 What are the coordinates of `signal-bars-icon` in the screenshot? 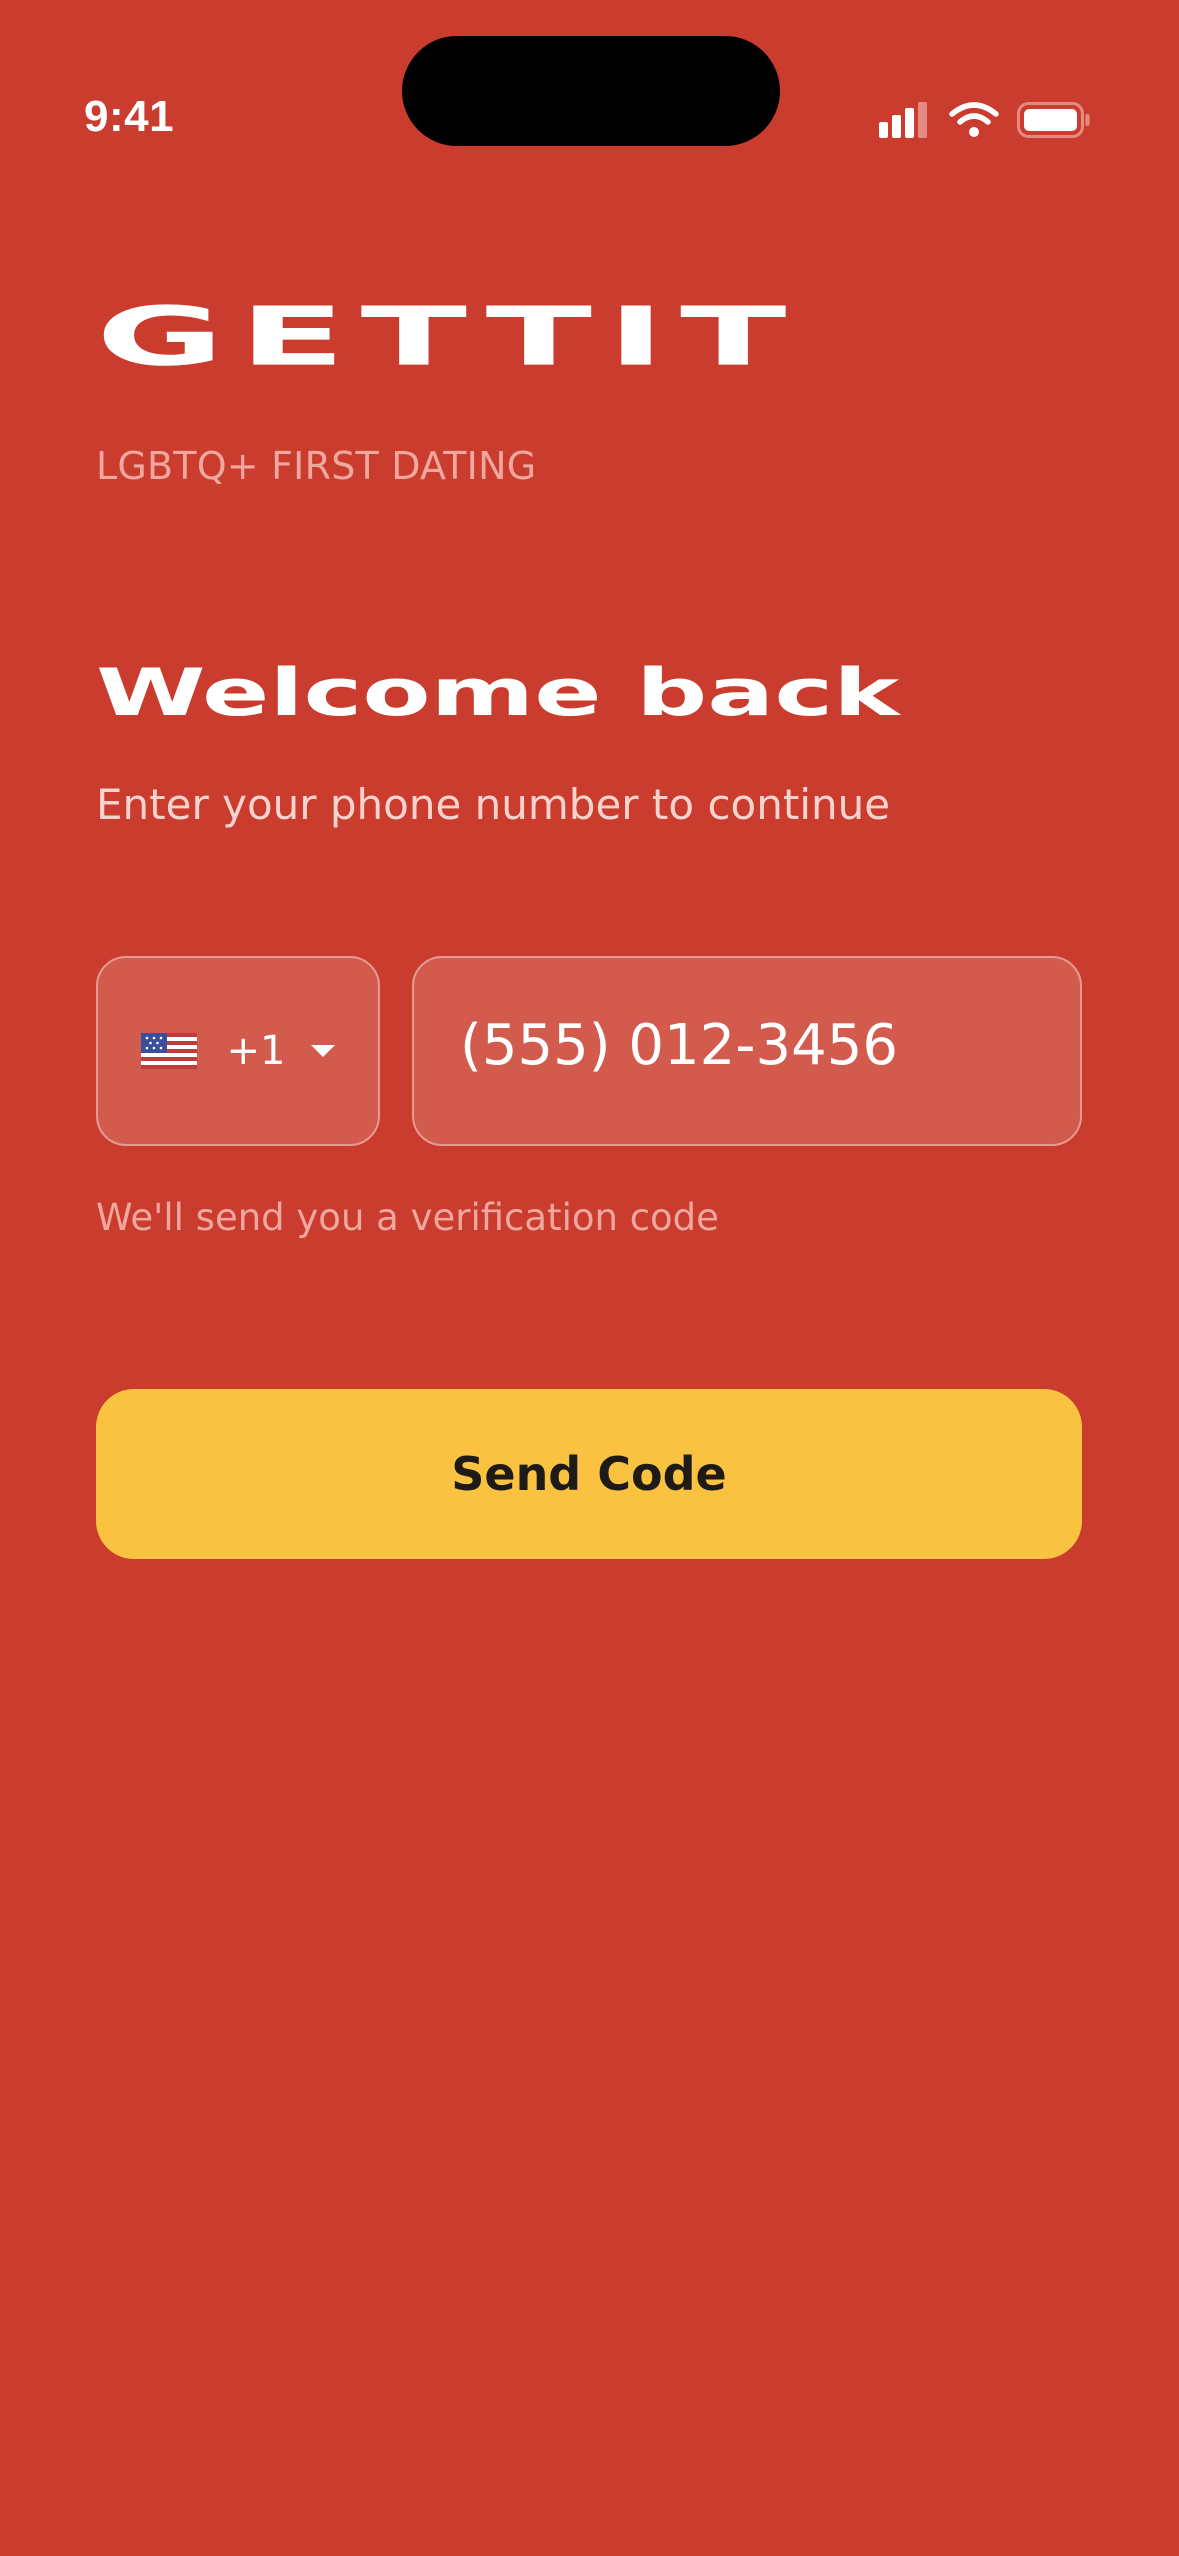 It's located at (903, 120).